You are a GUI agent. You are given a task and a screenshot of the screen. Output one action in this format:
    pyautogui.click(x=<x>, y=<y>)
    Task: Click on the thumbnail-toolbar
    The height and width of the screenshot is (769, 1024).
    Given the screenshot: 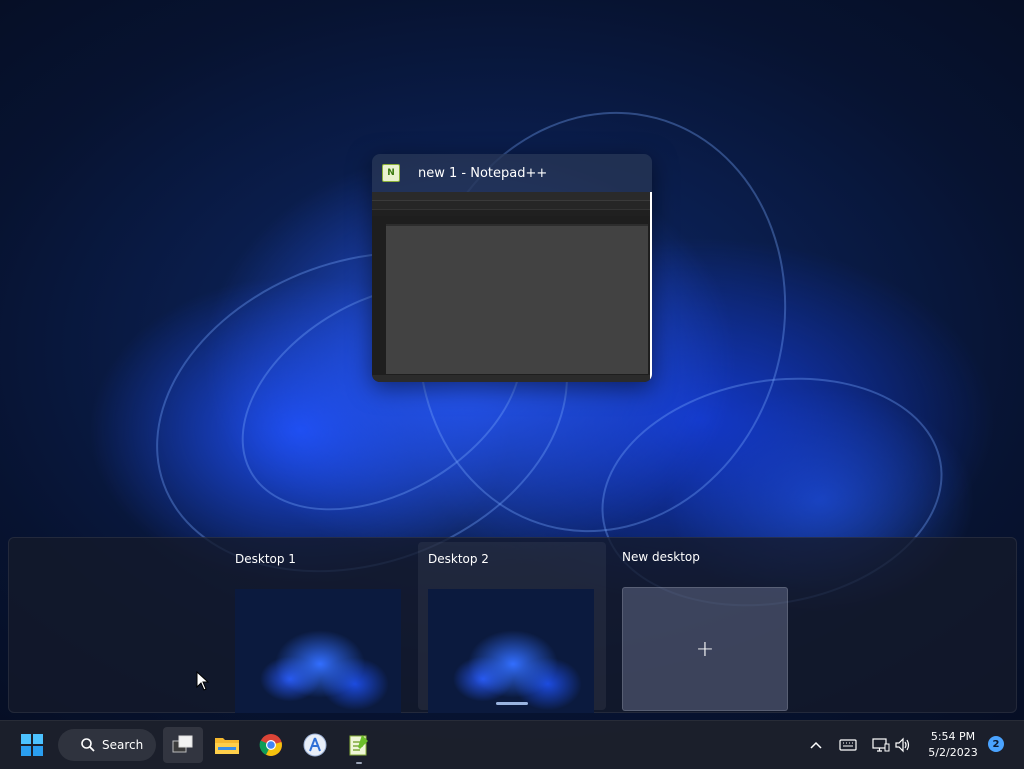 What is the action you would take?
    pyautogui.click(x=511, y=205)
    